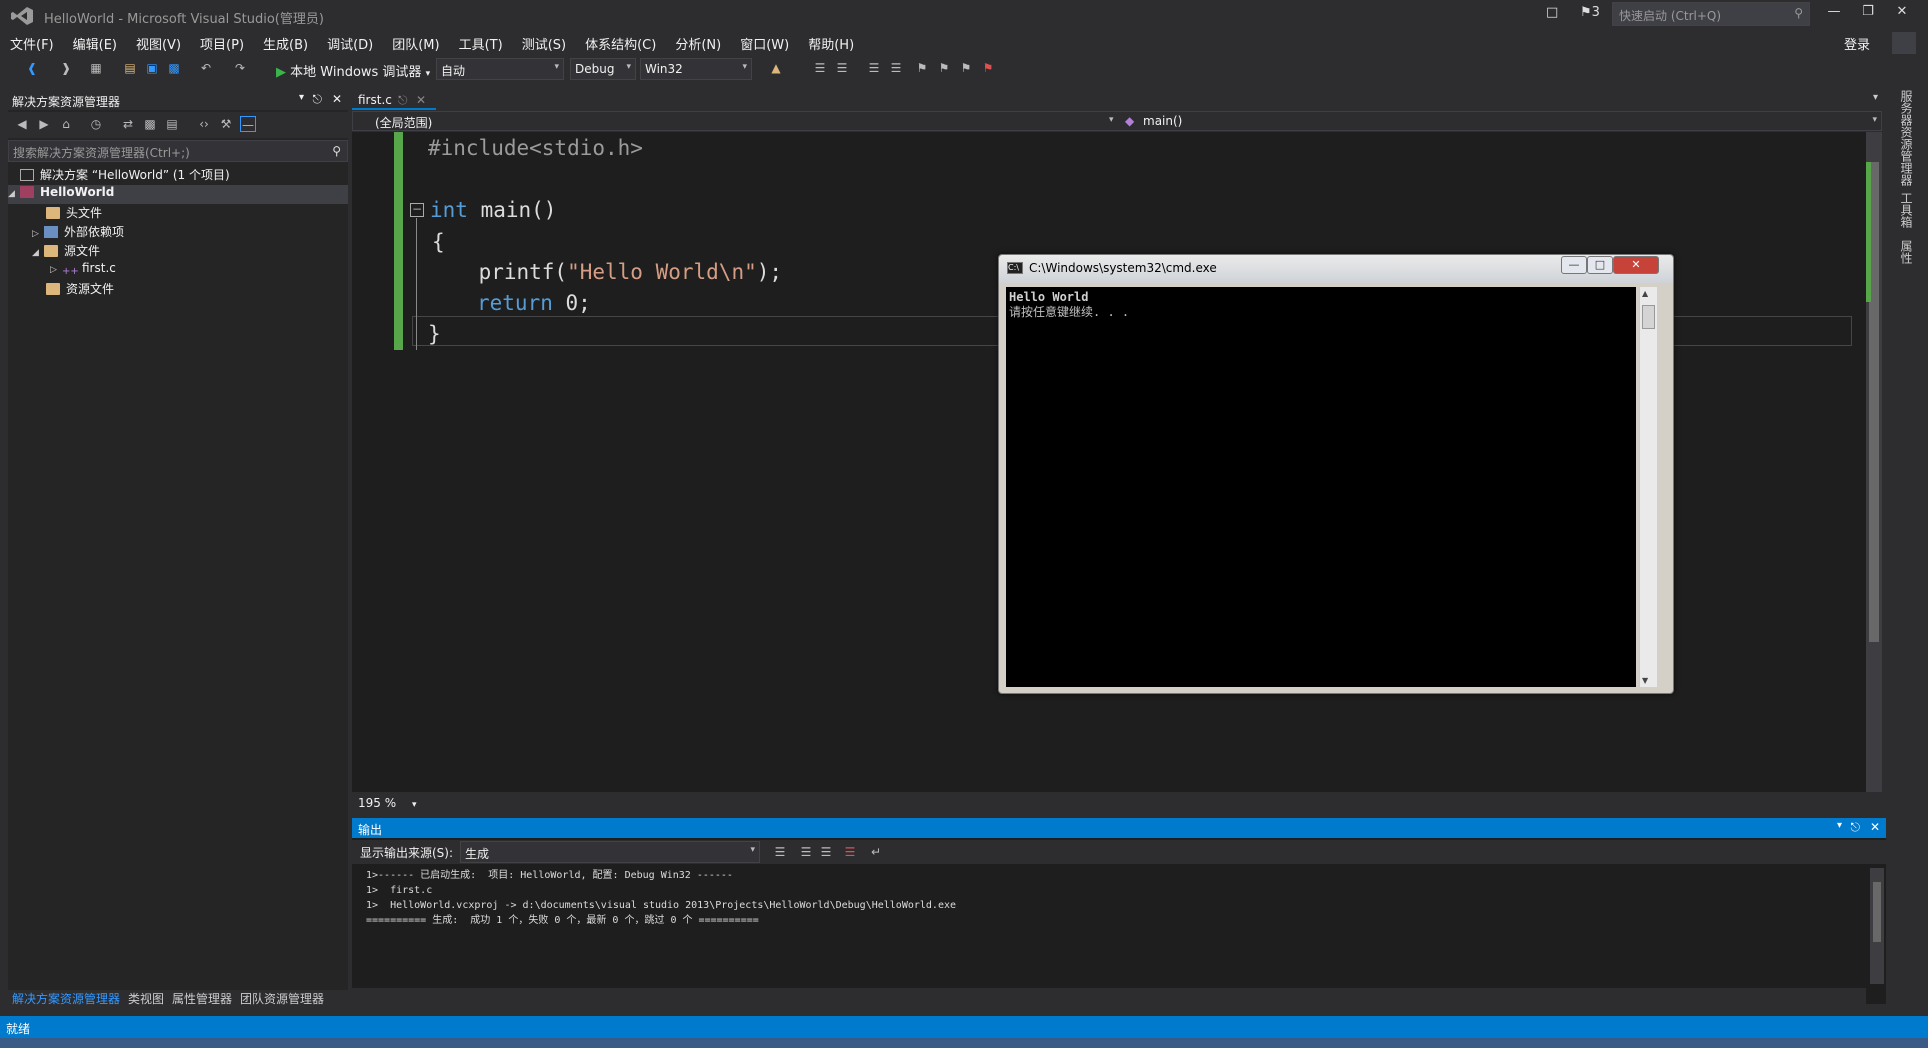 Image resolution: width=1928 pixels, height=1048 pixels. What do you see at coordinates (96, 68) in the screenshot?
I see `new-project-icon: ▦` at bounding box center [96, 68].